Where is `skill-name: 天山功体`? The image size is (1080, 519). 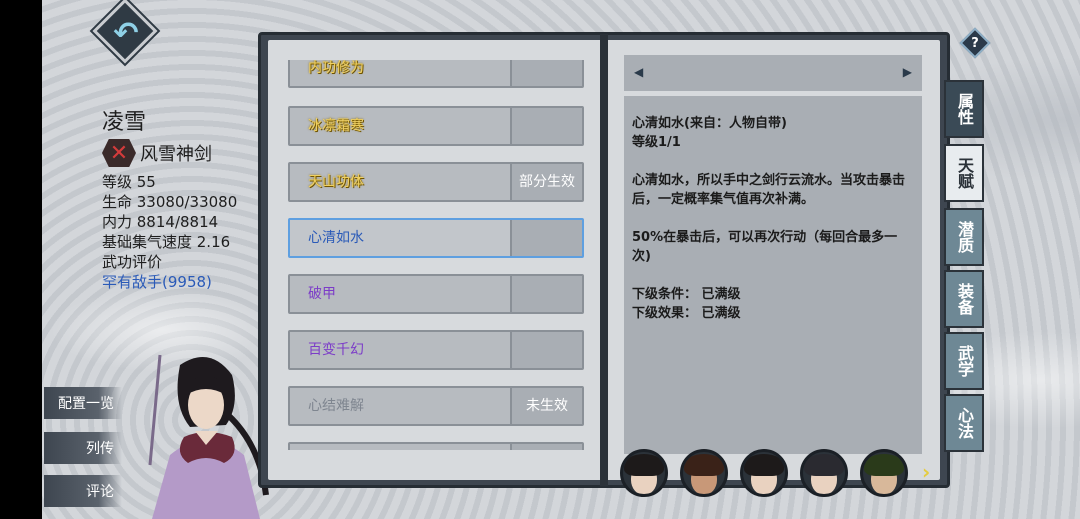
skill-name: 天山功体 is located at coordinates (336, 182).